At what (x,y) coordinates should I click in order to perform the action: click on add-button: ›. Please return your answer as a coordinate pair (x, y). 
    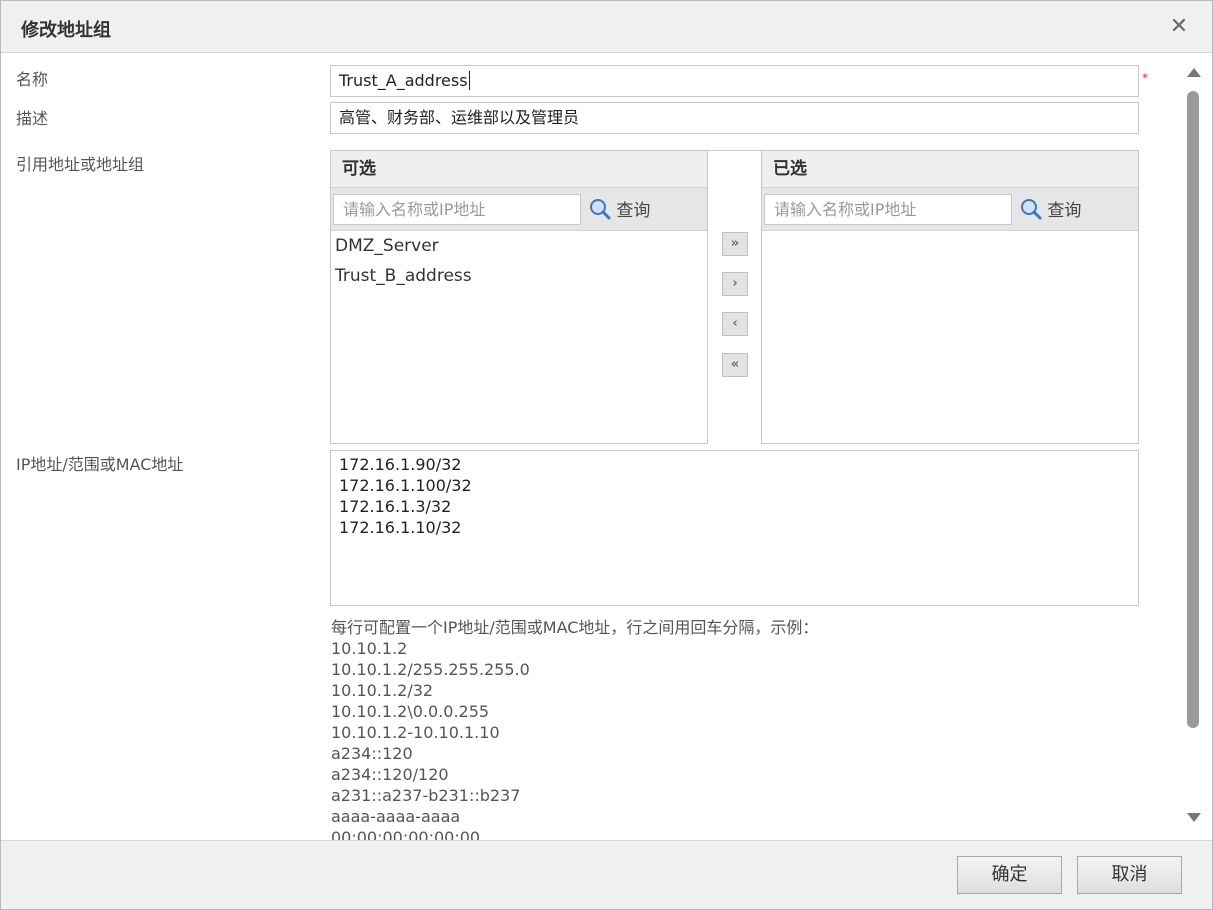
    Looking at the image, I should click on (735, 284).